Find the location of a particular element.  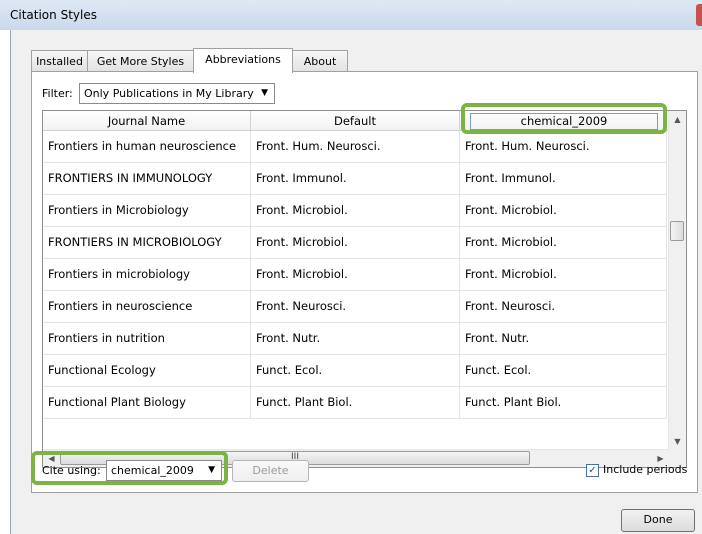

checkmark-icon: ✓ is located at coordinates (592, 470).